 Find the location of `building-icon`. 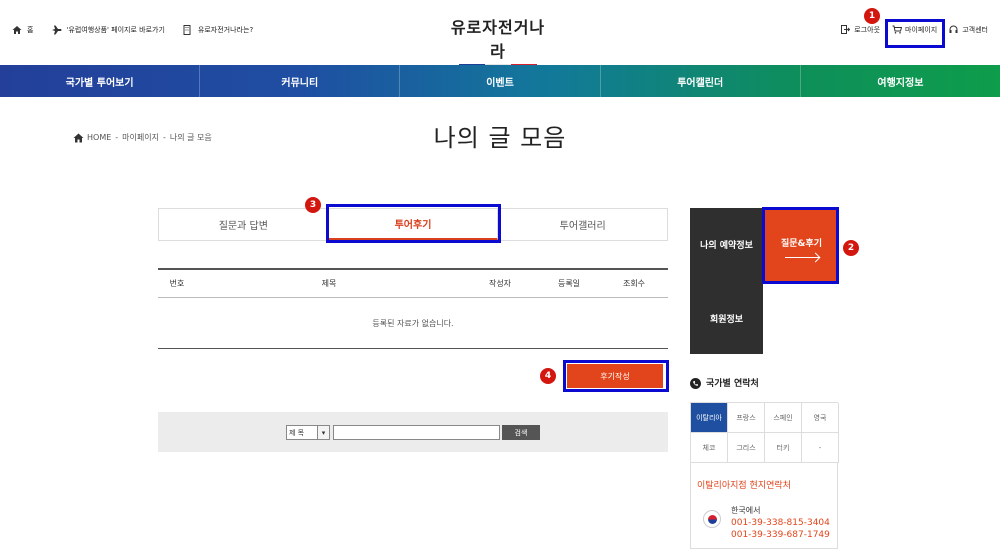

building-icon is located at coordinates (188, 30).